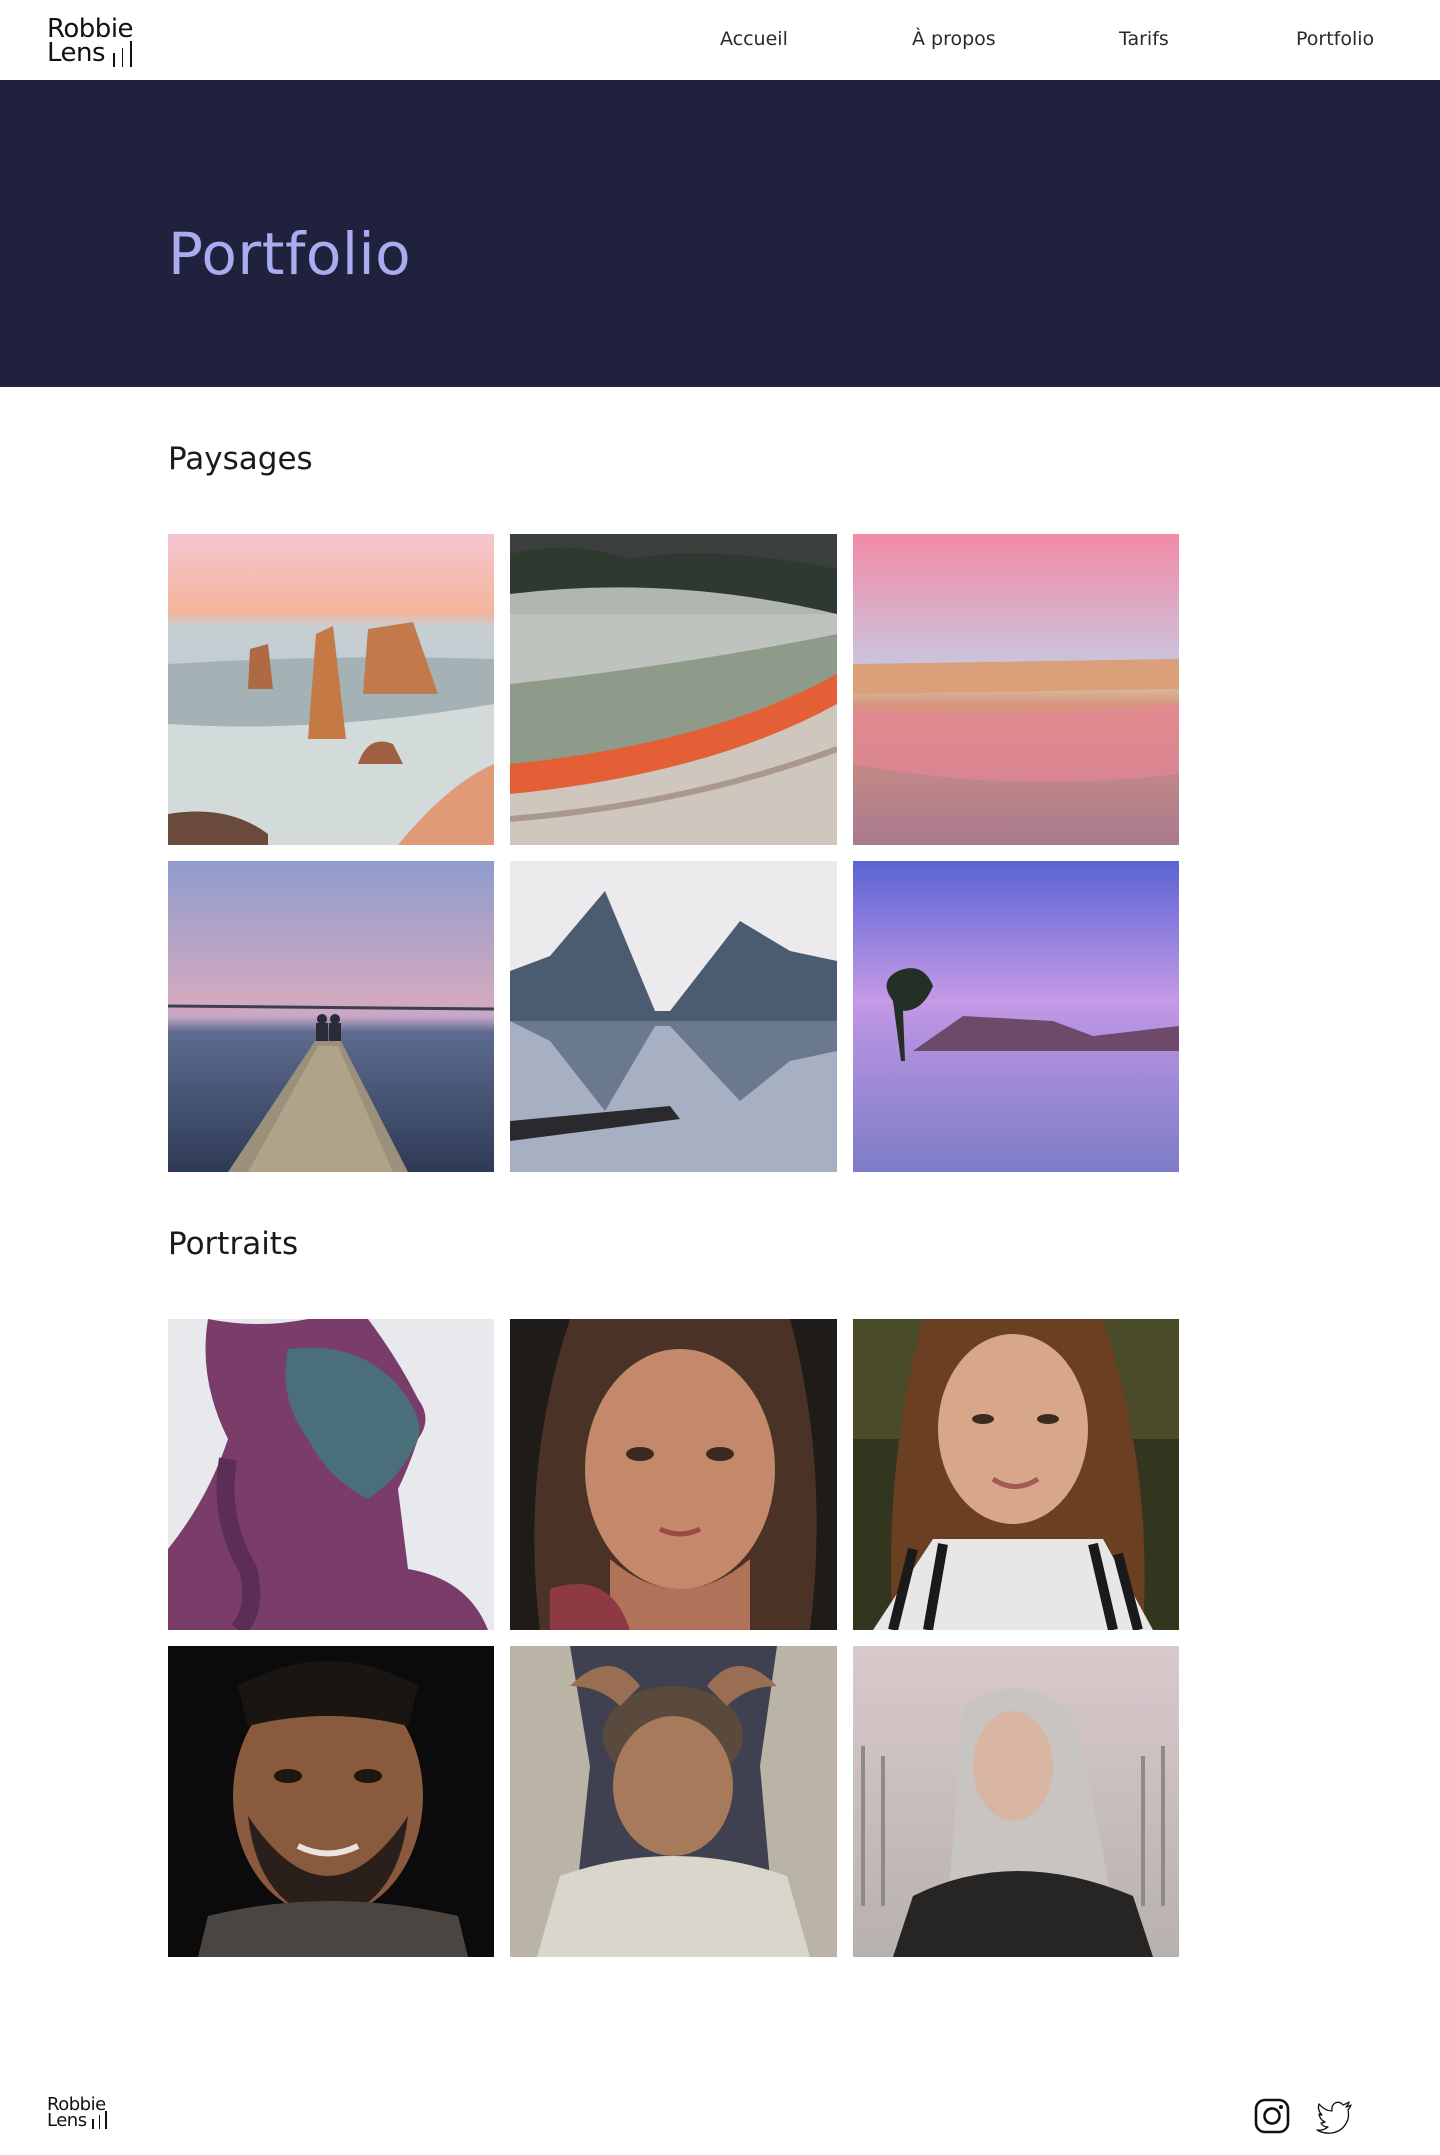  I want to click on nav-item-a-propos: À propos, so click(954, 39).